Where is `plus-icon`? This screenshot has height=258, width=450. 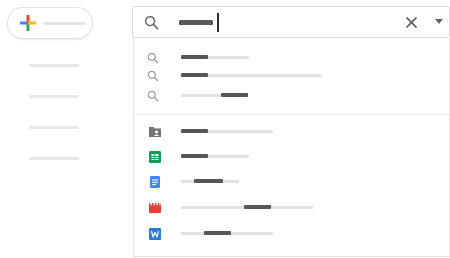
plus-icon is located at coordinates (28, 23).